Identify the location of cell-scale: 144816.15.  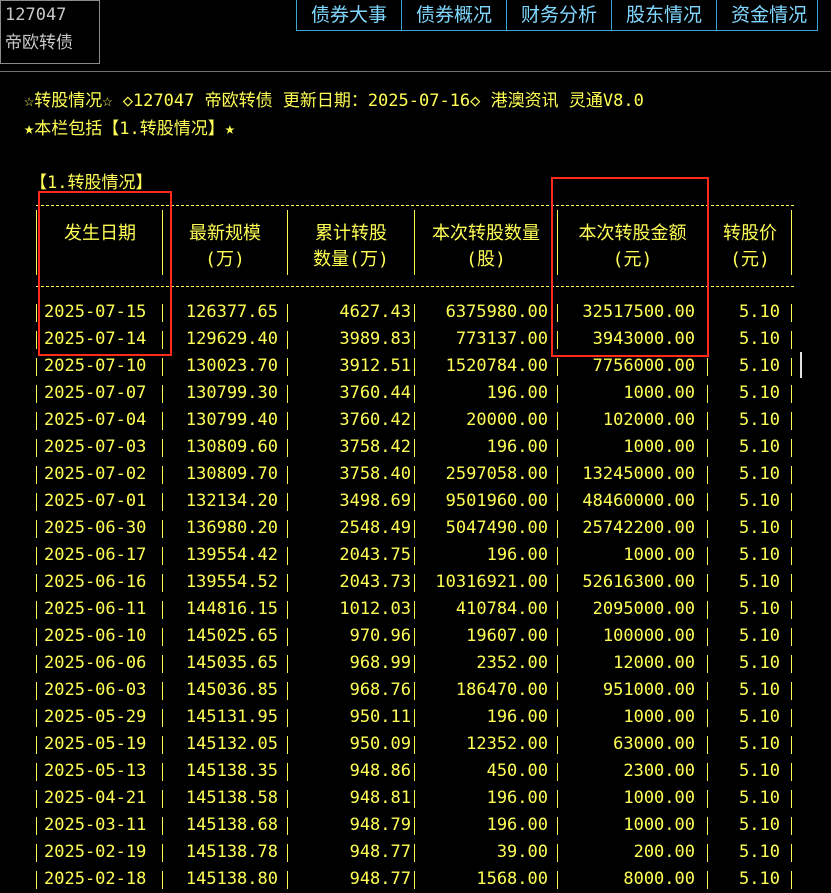
(231, 609).